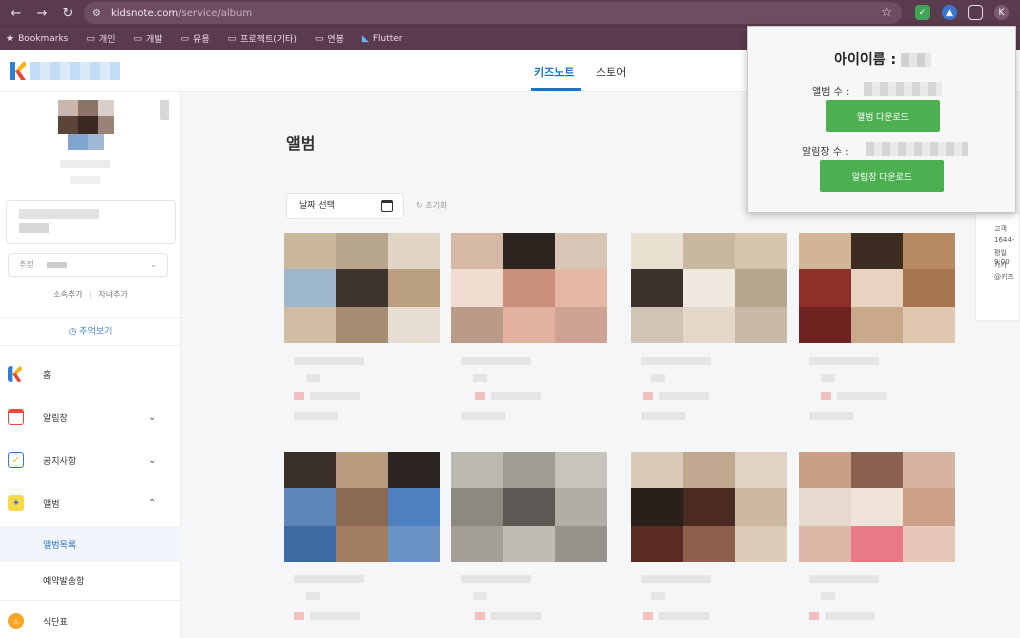 The image size is (1020, 638). I want to click on bookmark-star-icon: ☆, so click(886, 12).